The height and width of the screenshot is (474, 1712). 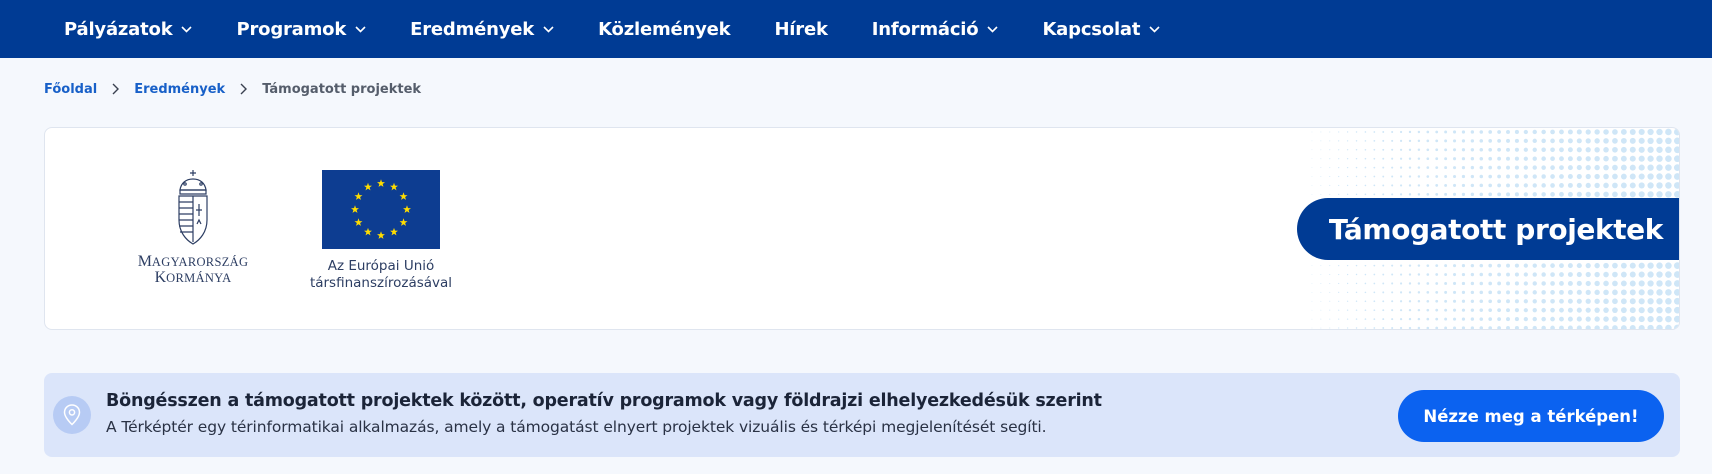 What do you see at coordinates (342, 89) in the screenshot?
I see `breadcrumb-current: Támogatott projektek` at bounding box center [342, 89].